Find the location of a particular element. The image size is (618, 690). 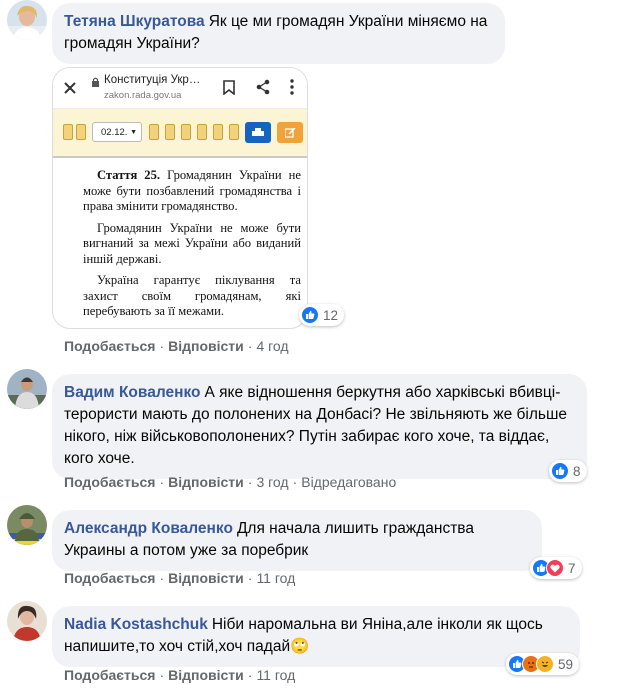

document-toolbar: 02.12. ▼ is located at coordinates (180, 132).